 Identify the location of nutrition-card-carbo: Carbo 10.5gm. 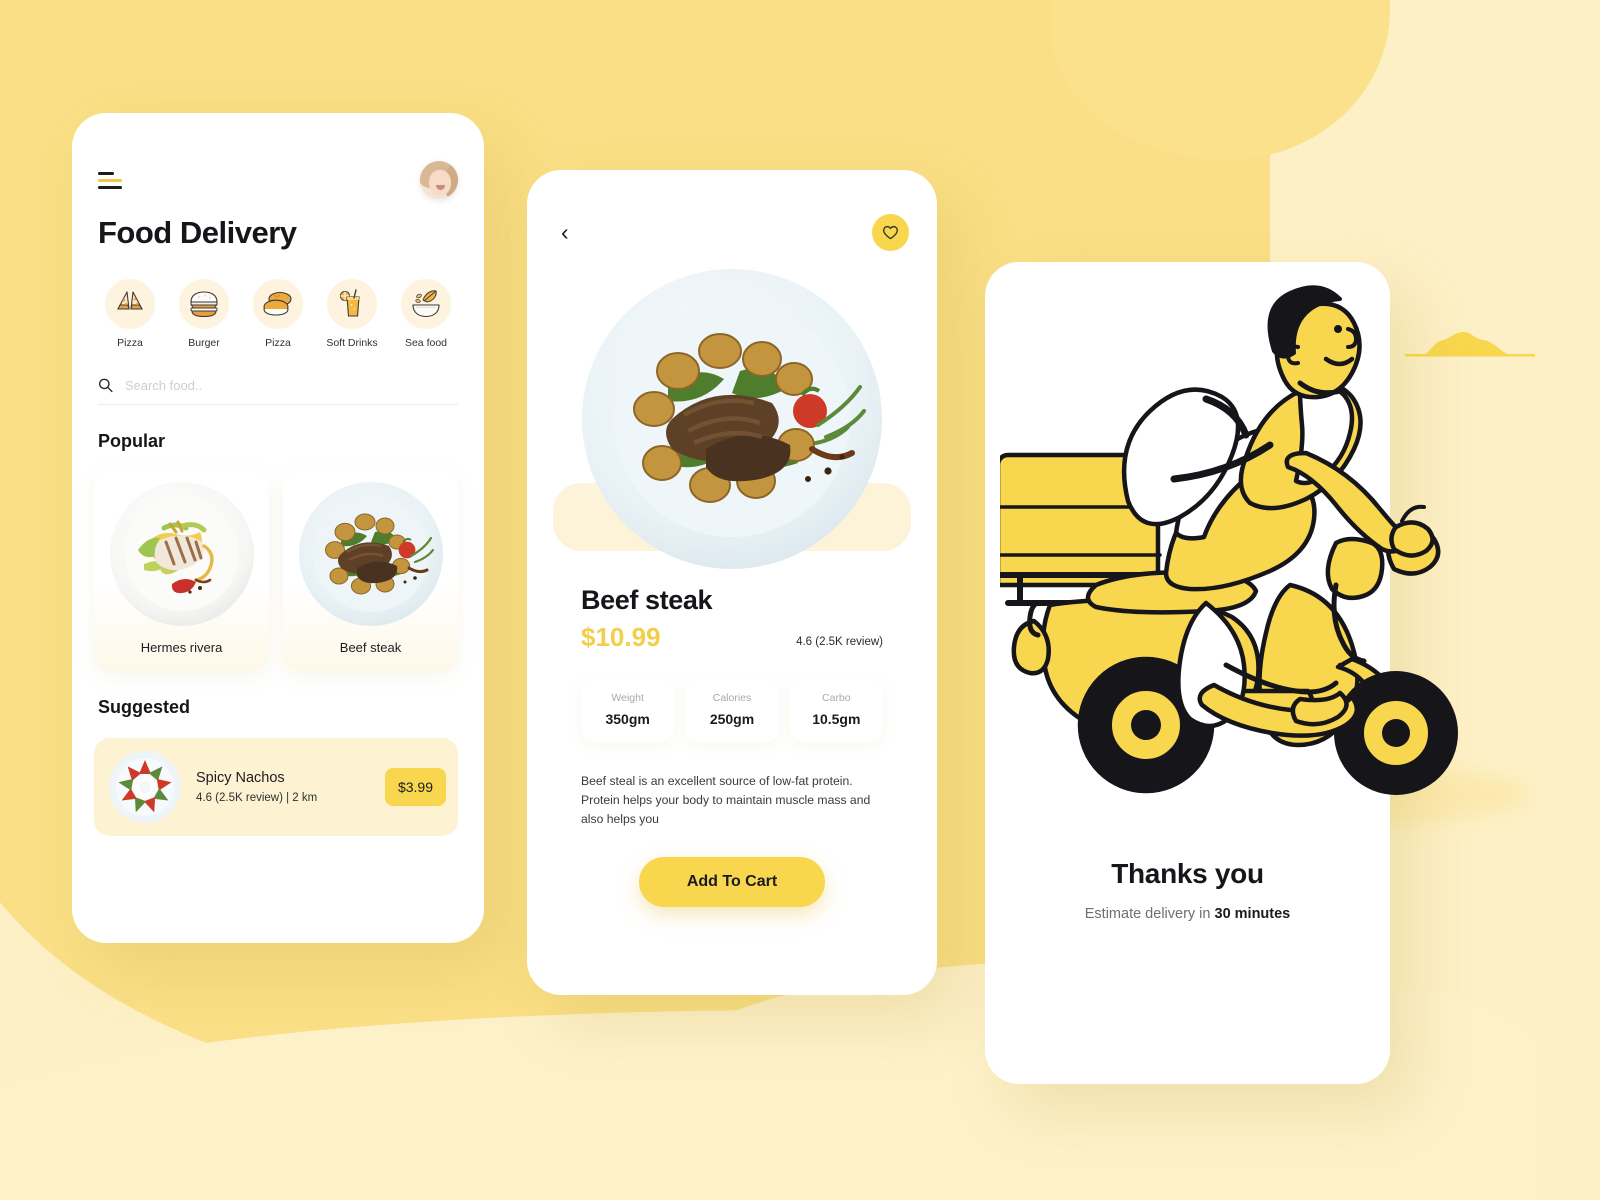
(836, 710).